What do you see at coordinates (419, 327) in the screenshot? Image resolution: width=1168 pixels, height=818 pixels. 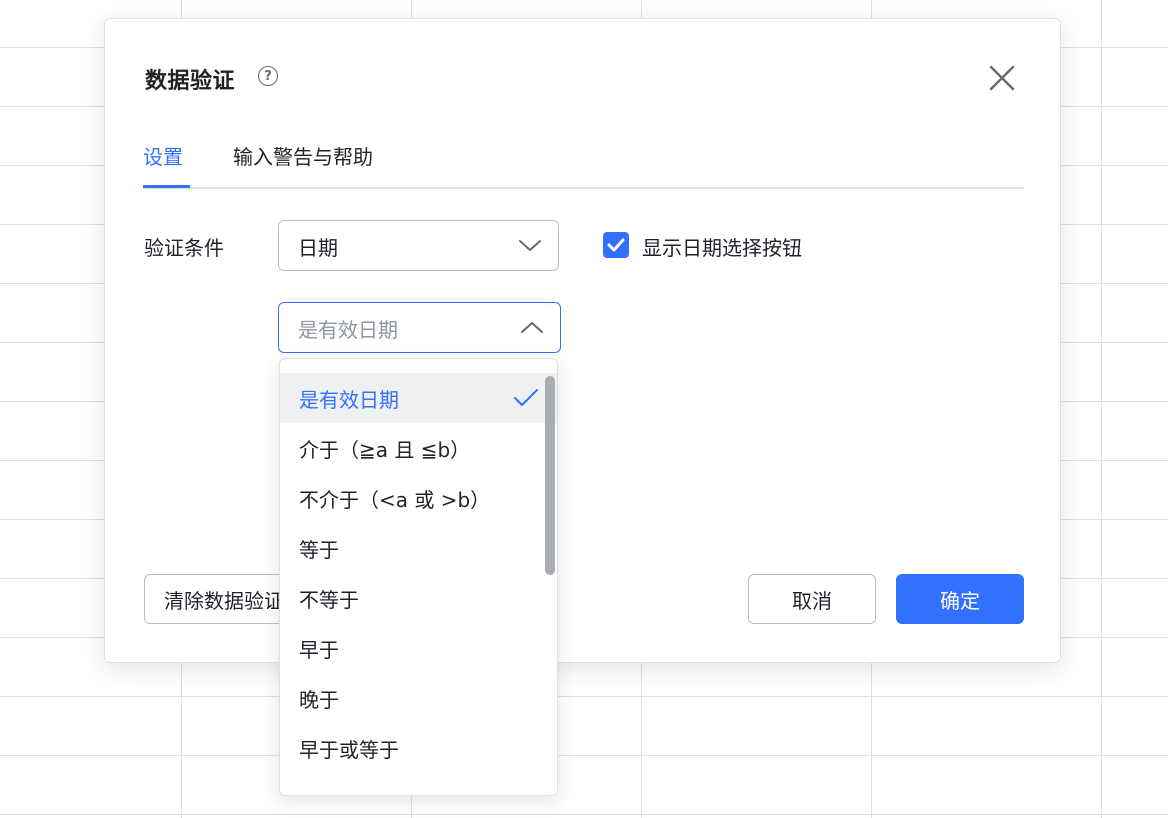 I see `operator-select: 是有效日期` at bounding box center [419, 327].